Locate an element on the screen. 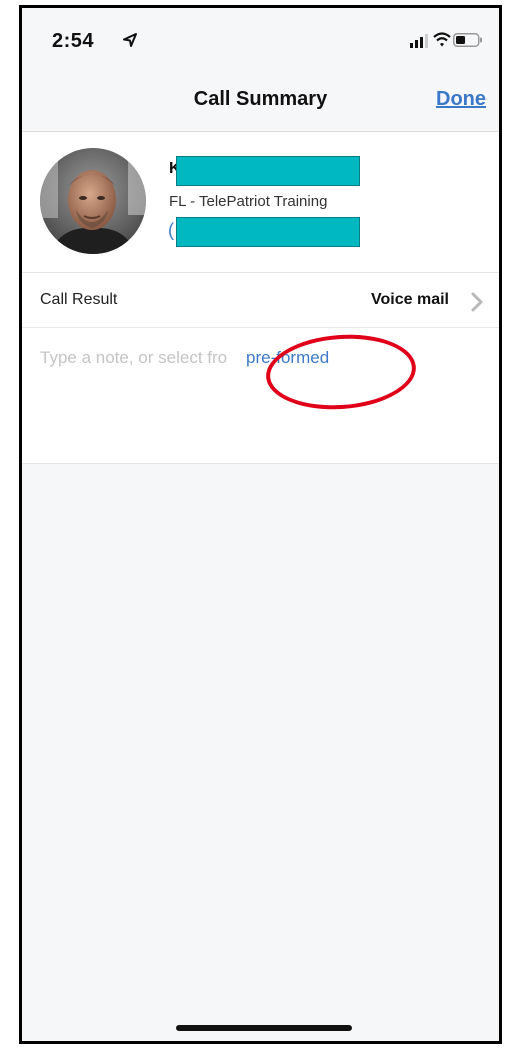 The image size is (523, 1051). battery-icon is located at coordinates (467, 40).